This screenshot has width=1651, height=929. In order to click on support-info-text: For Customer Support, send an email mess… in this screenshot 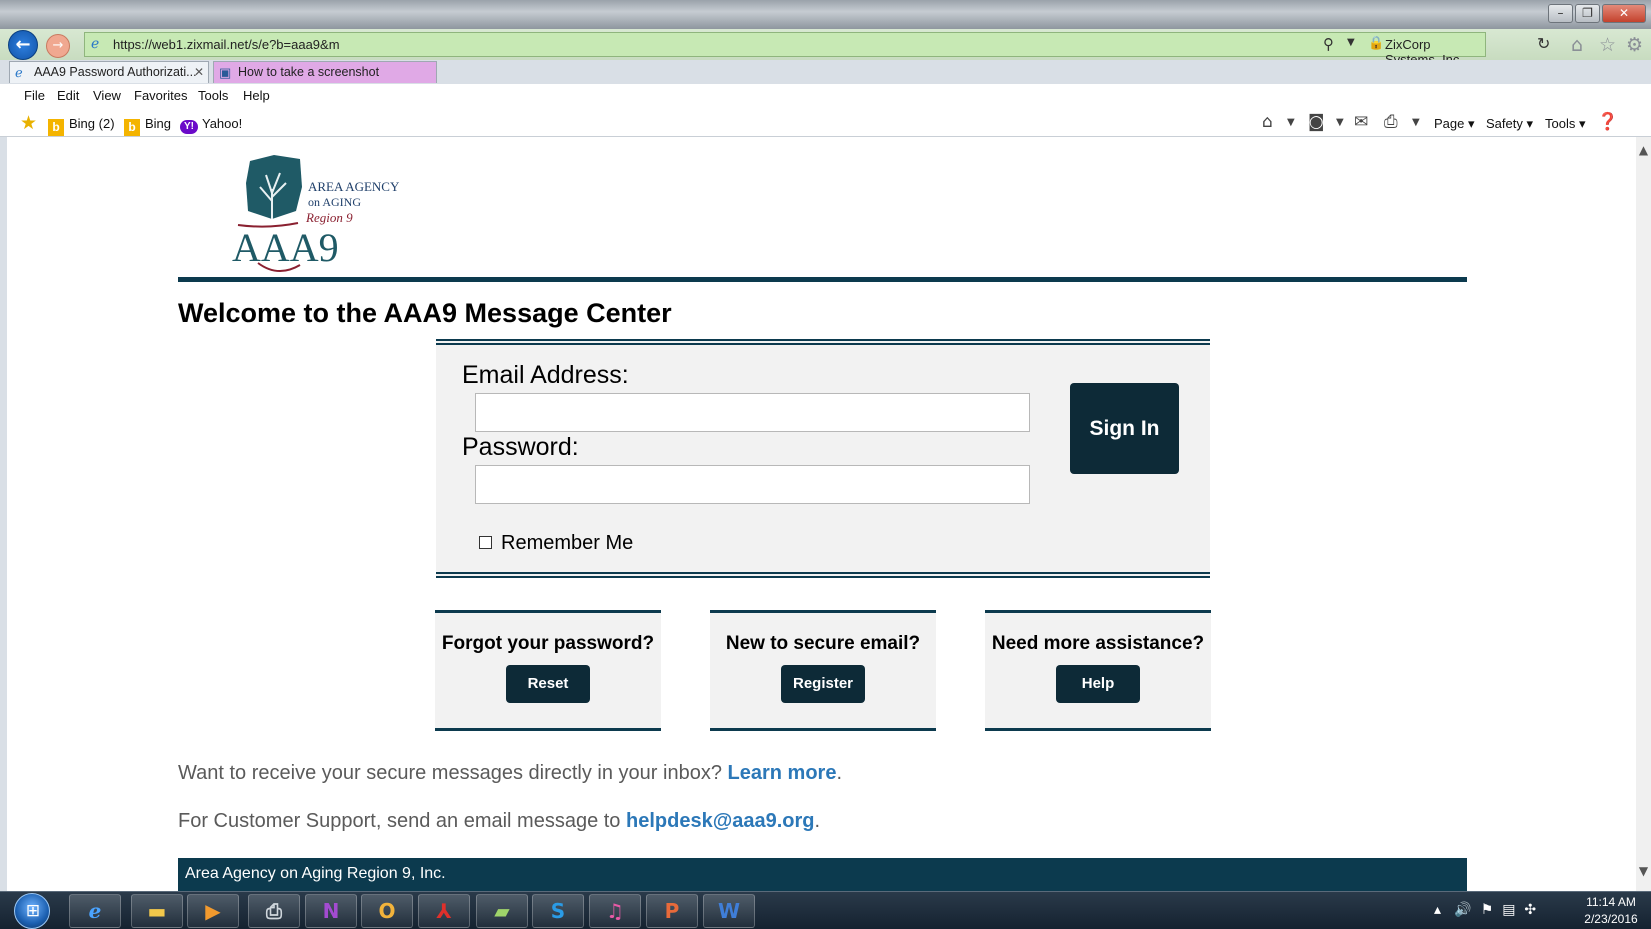, I will do `click(499, 821)`.